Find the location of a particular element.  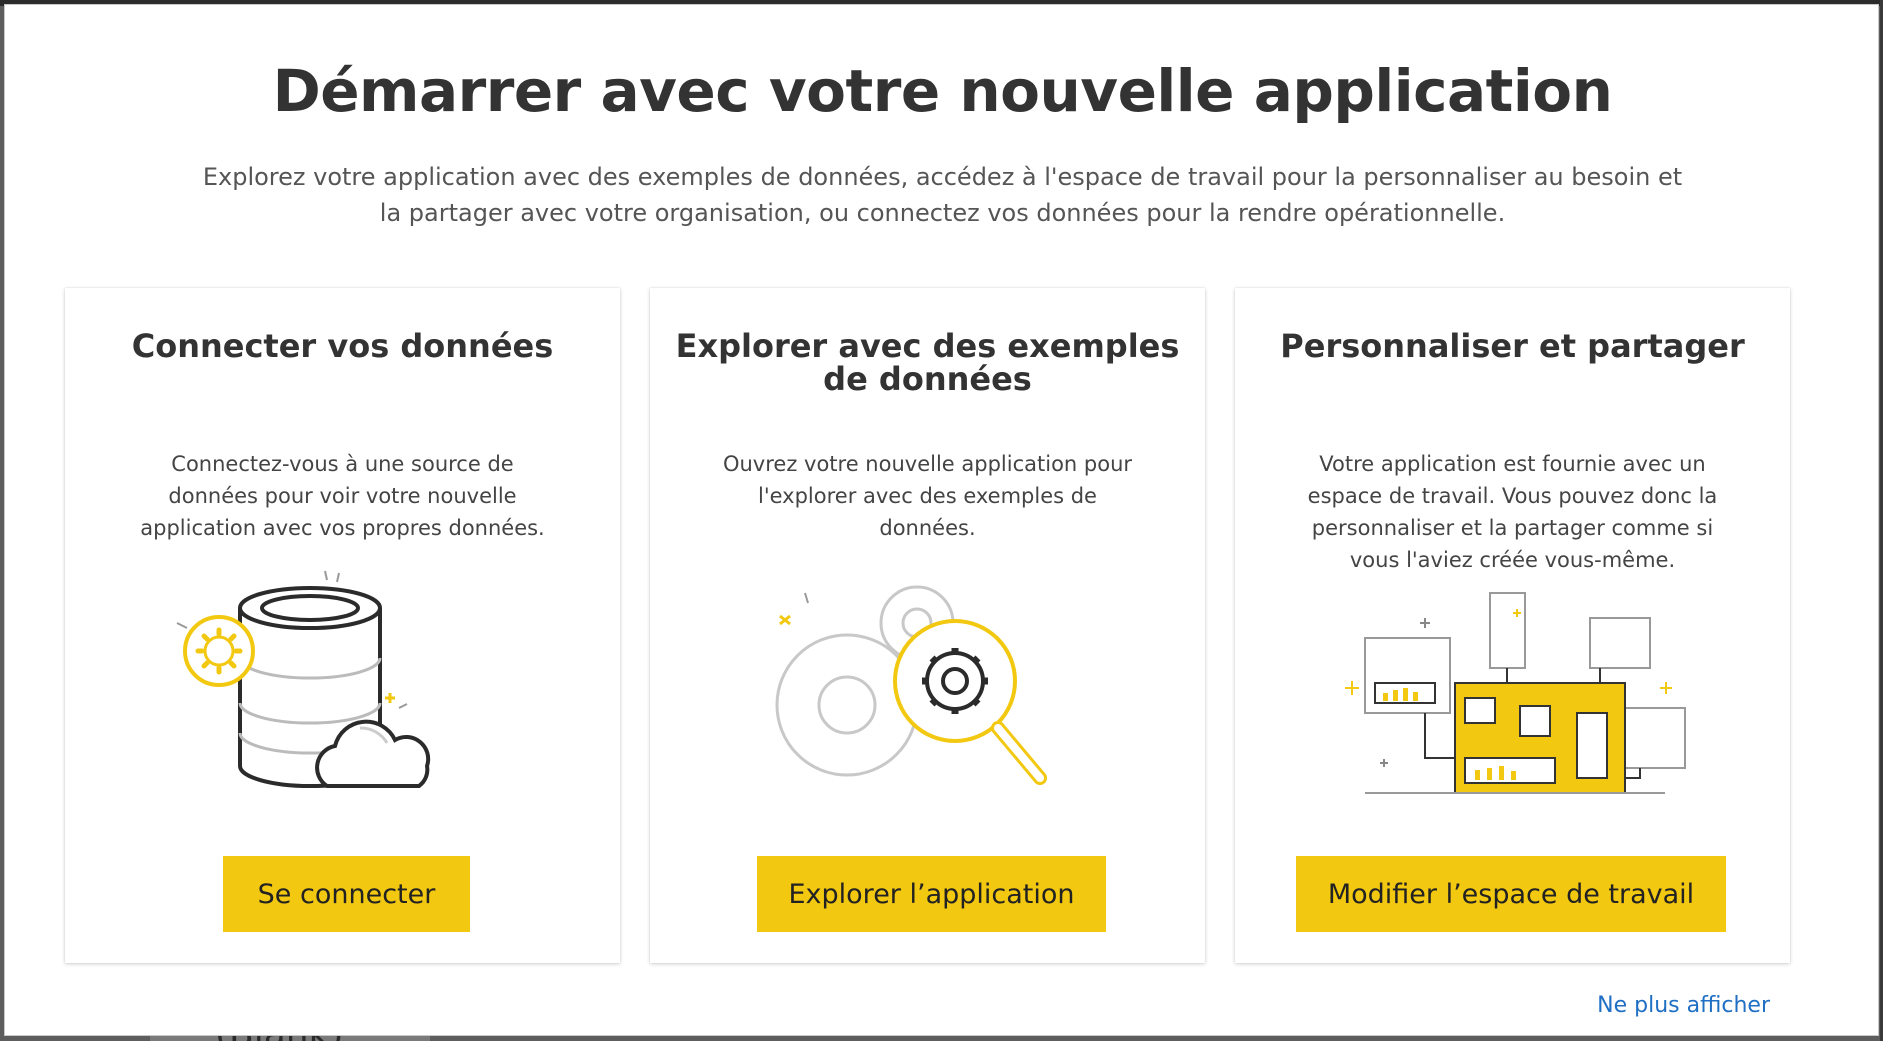

database-cloud-gear-icon is located at coordinates (342, 688).